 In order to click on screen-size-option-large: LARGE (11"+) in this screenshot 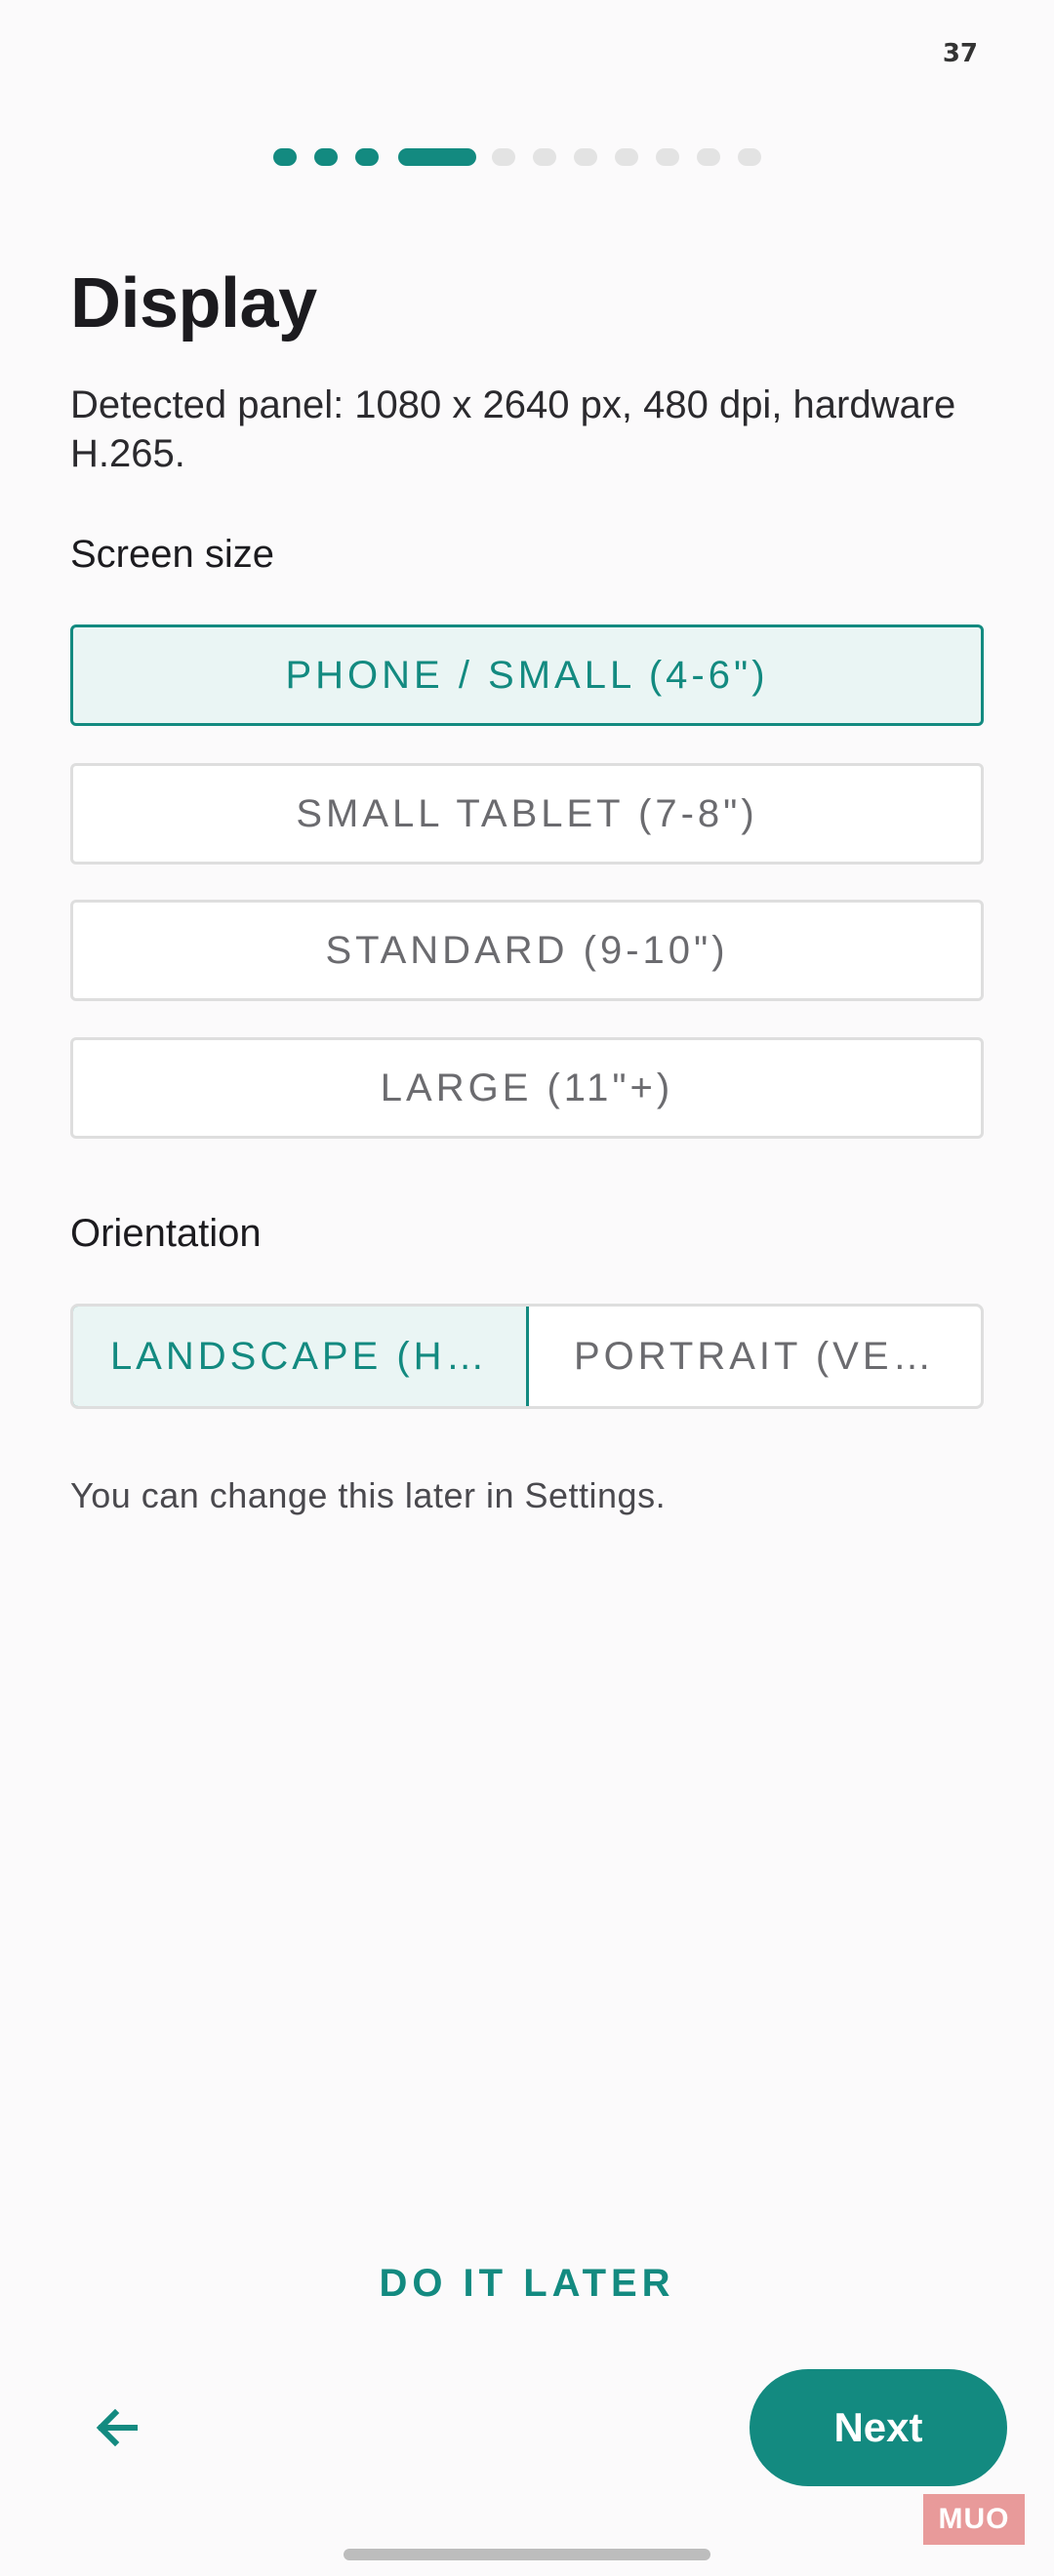, I will do `click(527, 1088)`.